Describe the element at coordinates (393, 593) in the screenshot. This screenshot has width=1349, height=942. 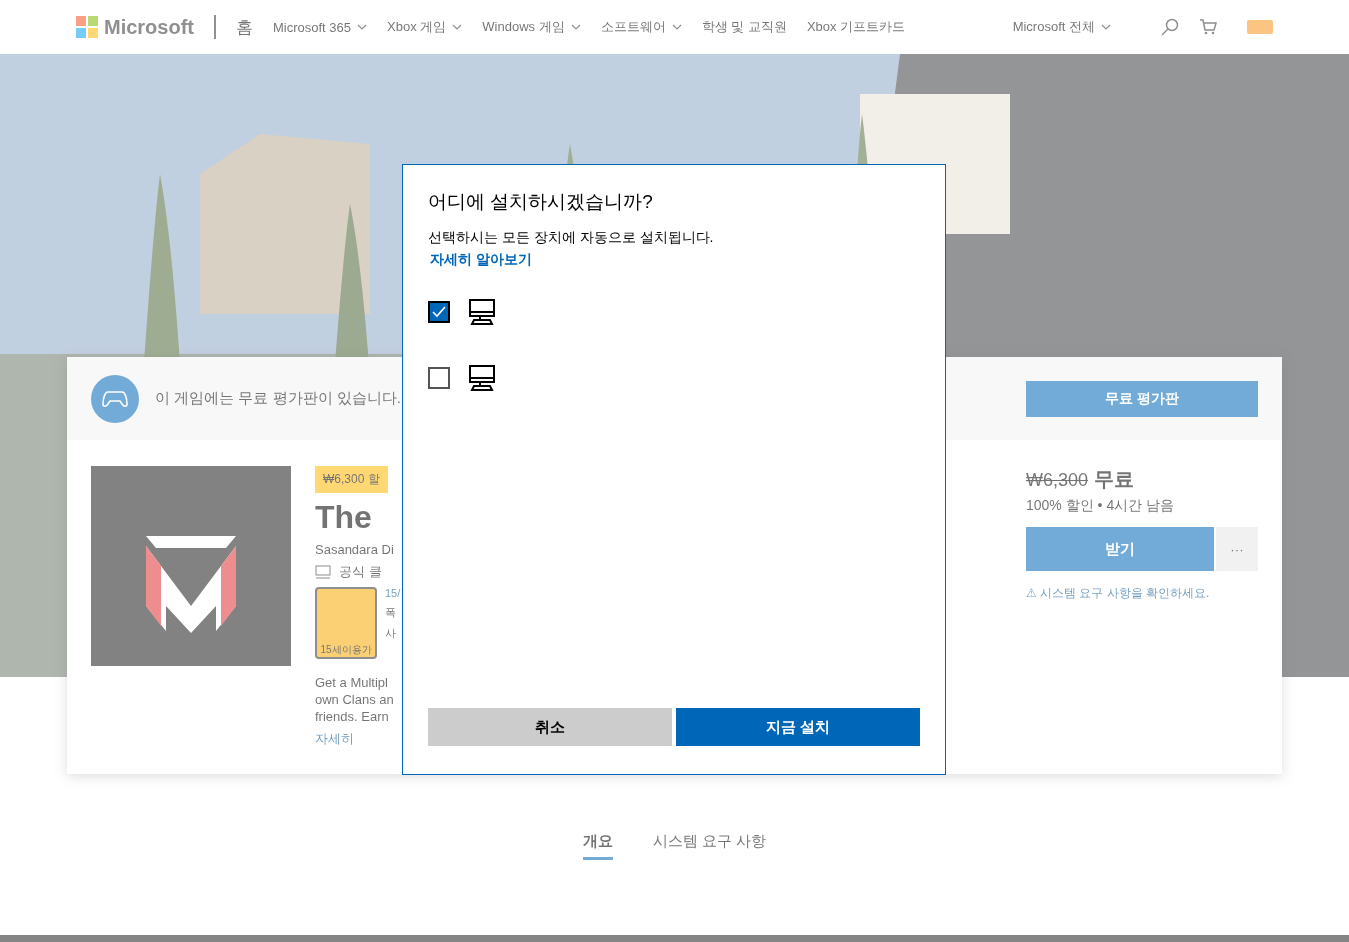
I see `rating-text: 15/` at that location.